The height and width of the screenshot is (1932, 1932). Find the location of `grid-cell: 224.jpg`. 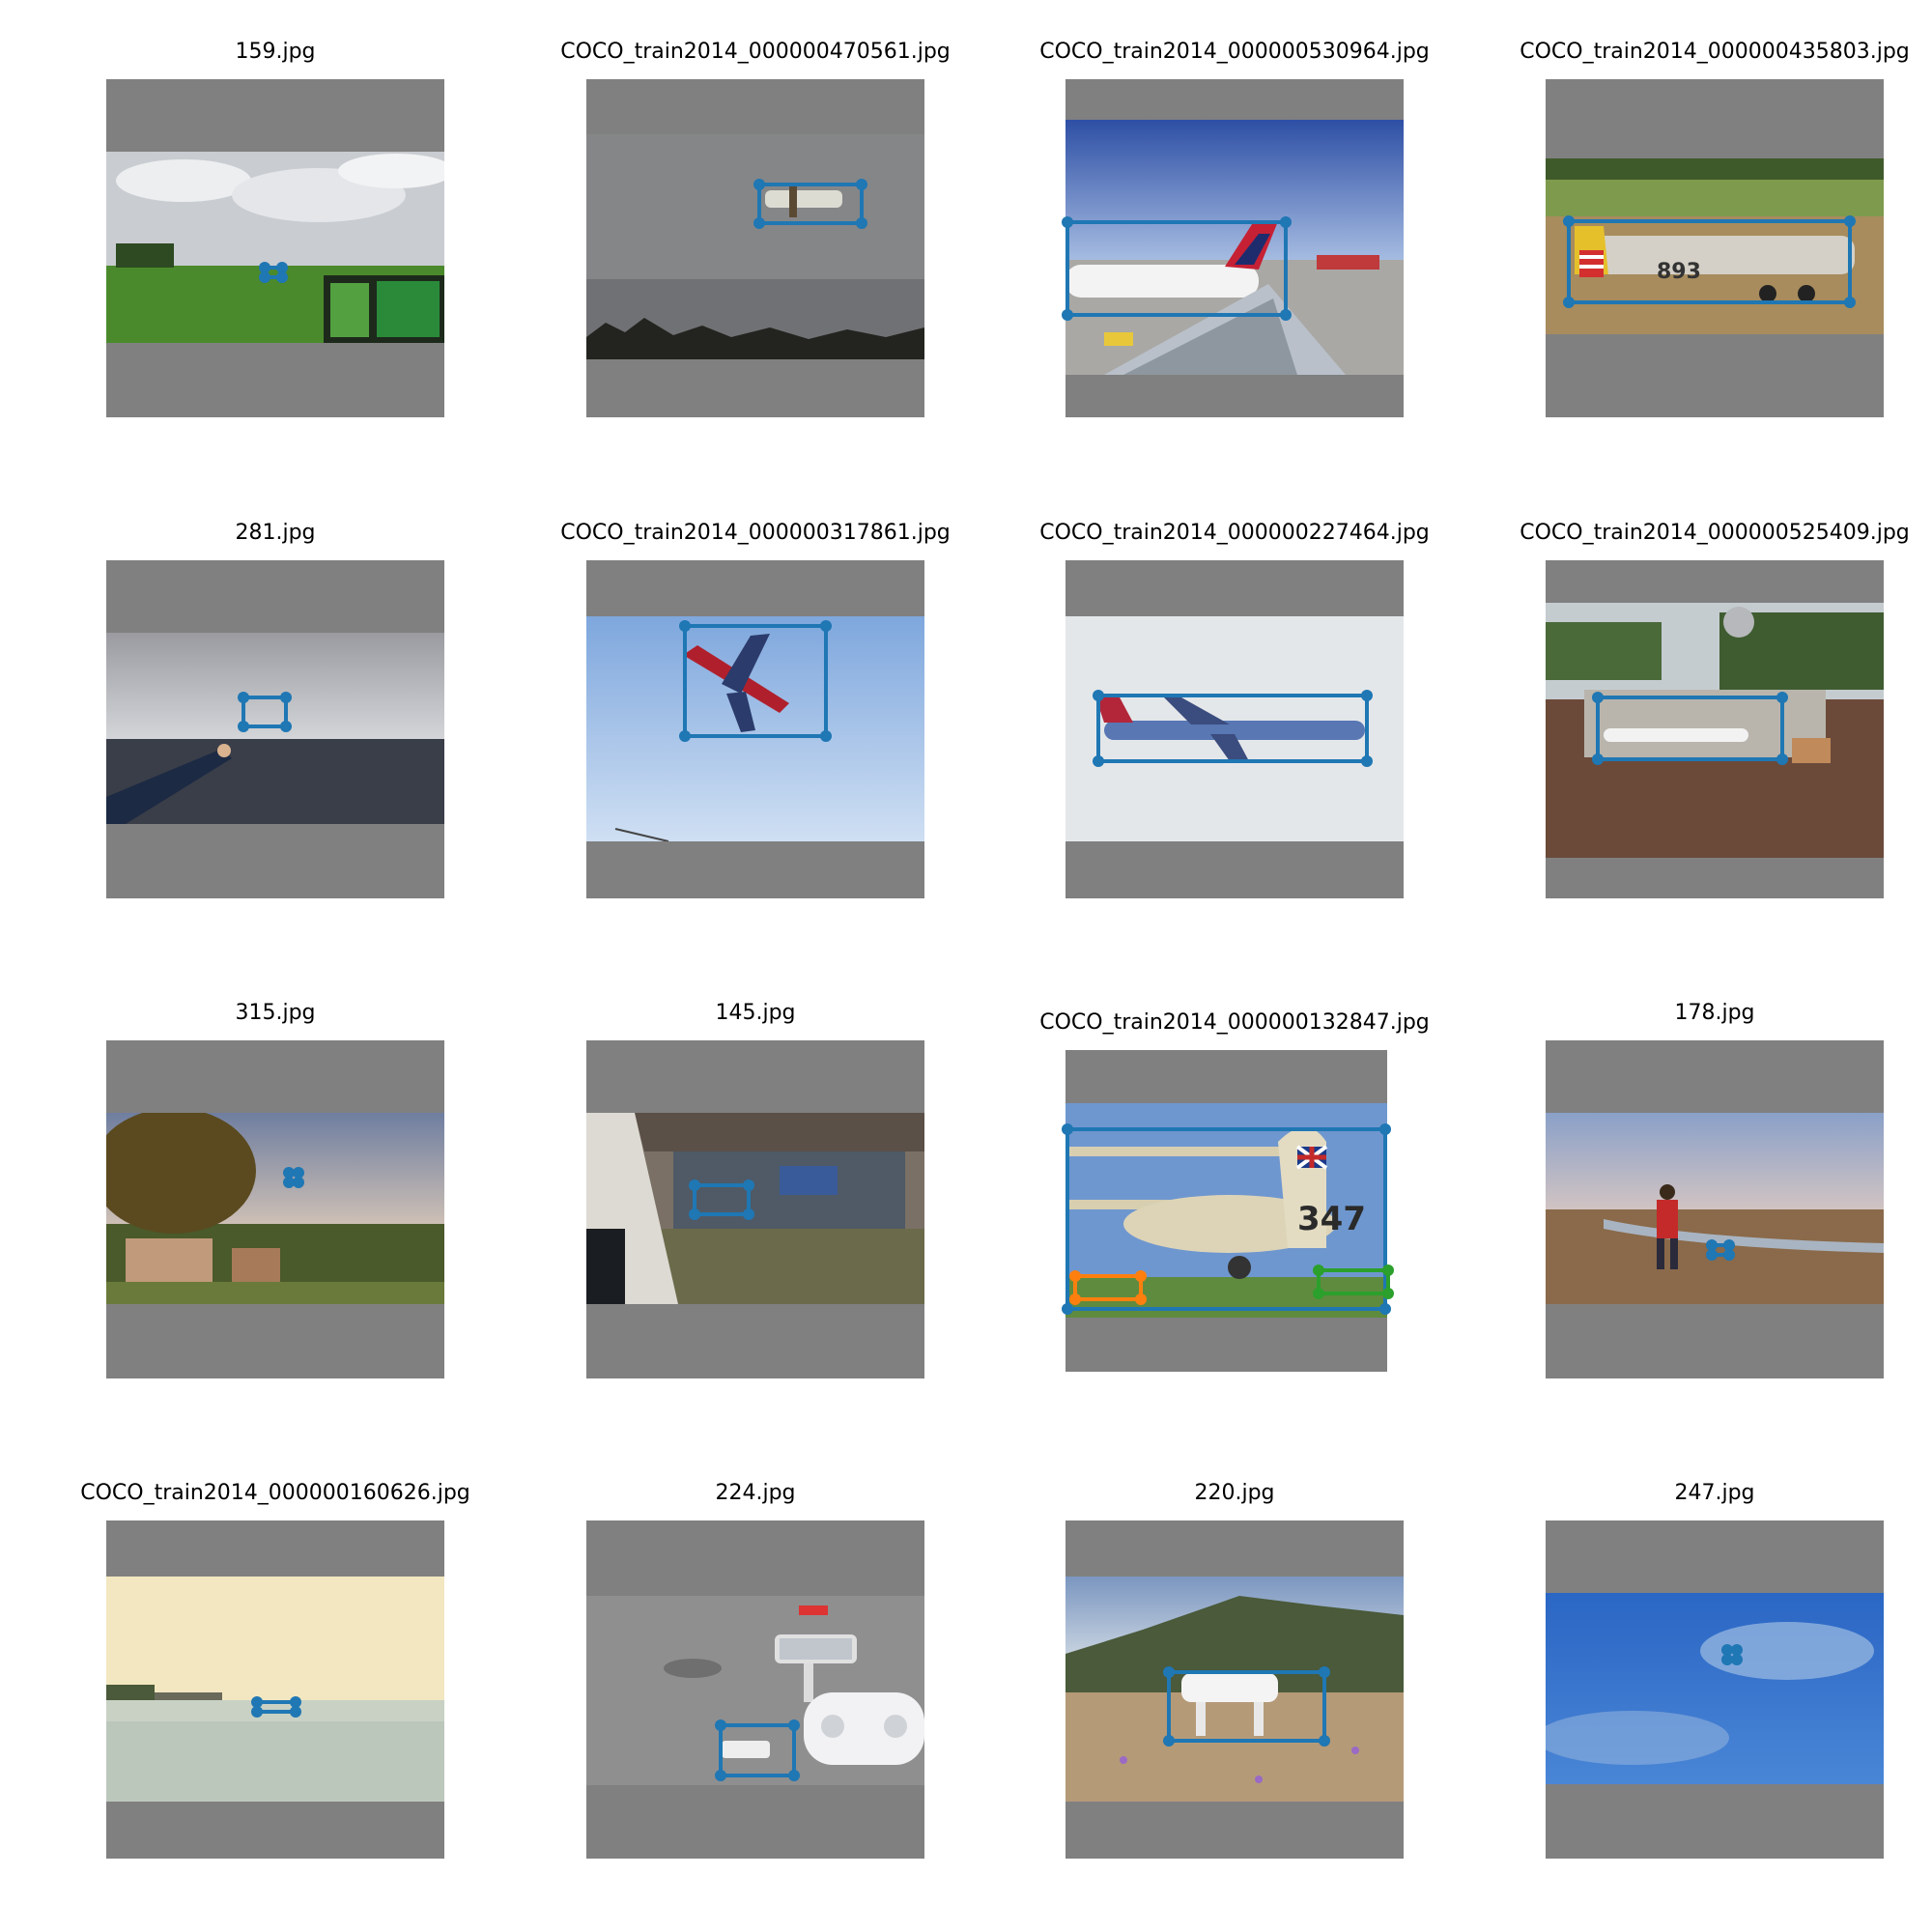

grid-cell: 224.jpg is located at coordinates (755, 1683).